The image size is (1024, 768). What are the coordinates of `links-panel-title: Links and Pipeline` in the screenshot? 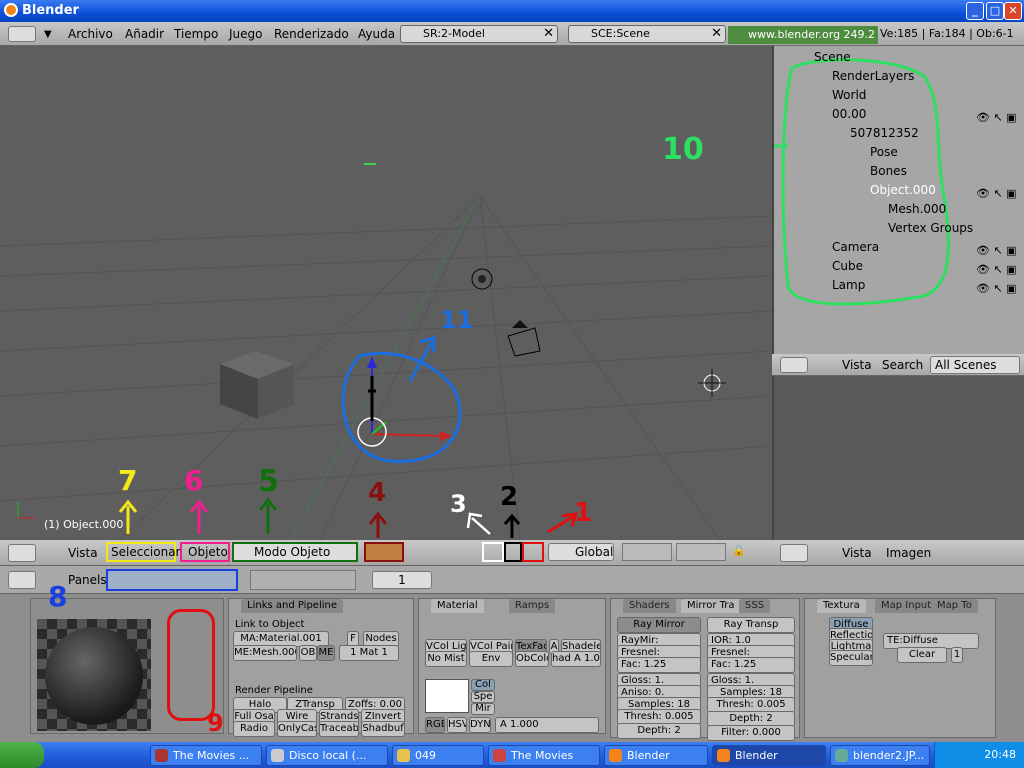 It's located at (292, 606).